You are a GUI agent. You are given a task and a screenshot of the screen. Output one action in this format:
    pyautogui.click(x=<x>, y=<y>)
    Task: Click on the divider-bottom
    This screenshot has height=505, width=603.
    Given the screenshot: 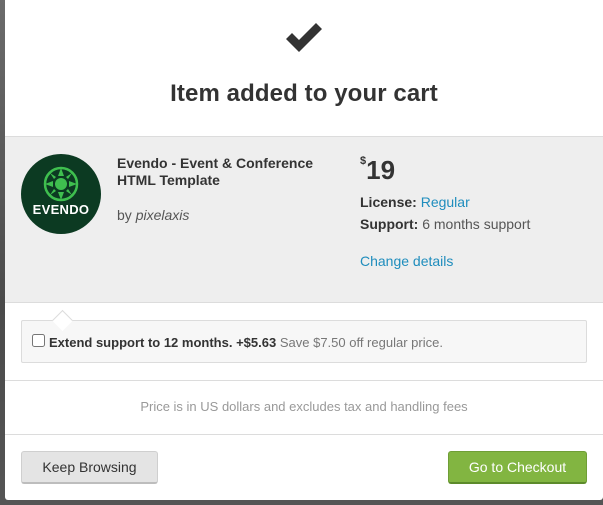 What is the action you would take?
    pyautogui.click(x=304, y=434)
    